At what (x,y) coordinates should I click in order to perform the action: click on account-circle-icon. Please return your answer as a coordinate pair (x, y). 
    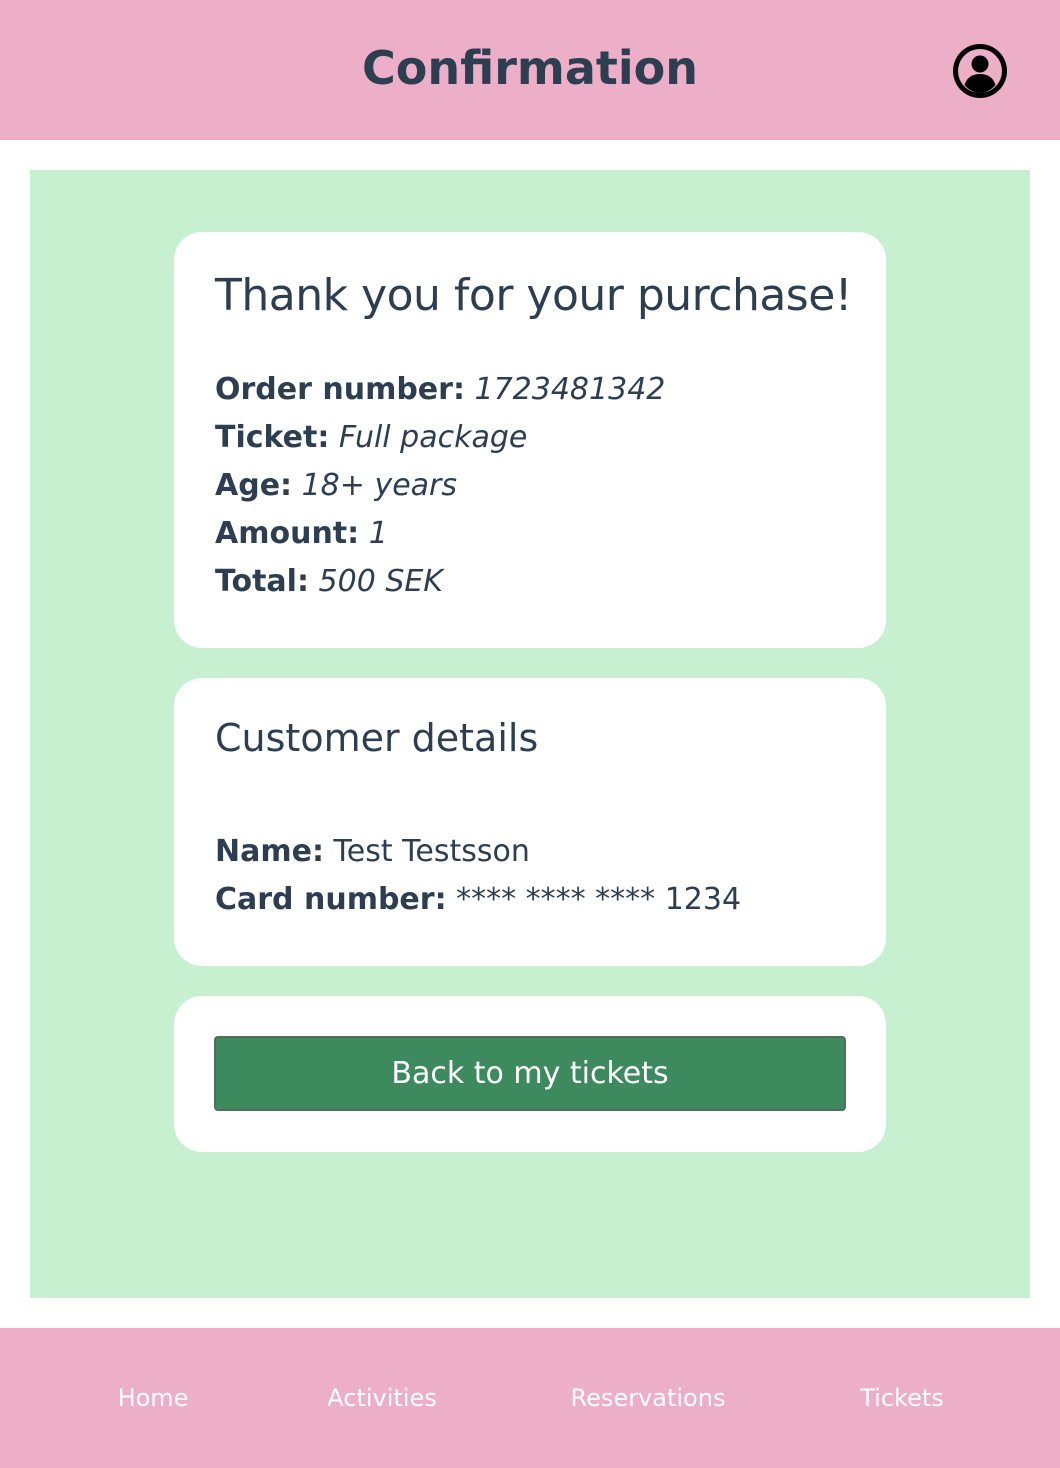
    Looking at the image, I should click on (980, 71).